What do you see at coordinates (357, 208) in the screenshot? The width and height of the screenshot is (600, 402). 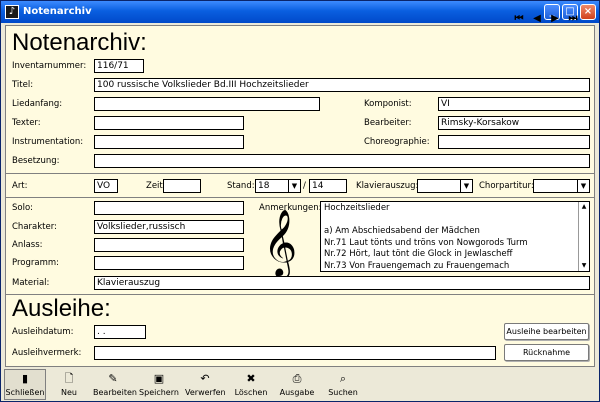 I see `anmerkungen-line: Hochzeitslieder` at bounding box center [357, 208].